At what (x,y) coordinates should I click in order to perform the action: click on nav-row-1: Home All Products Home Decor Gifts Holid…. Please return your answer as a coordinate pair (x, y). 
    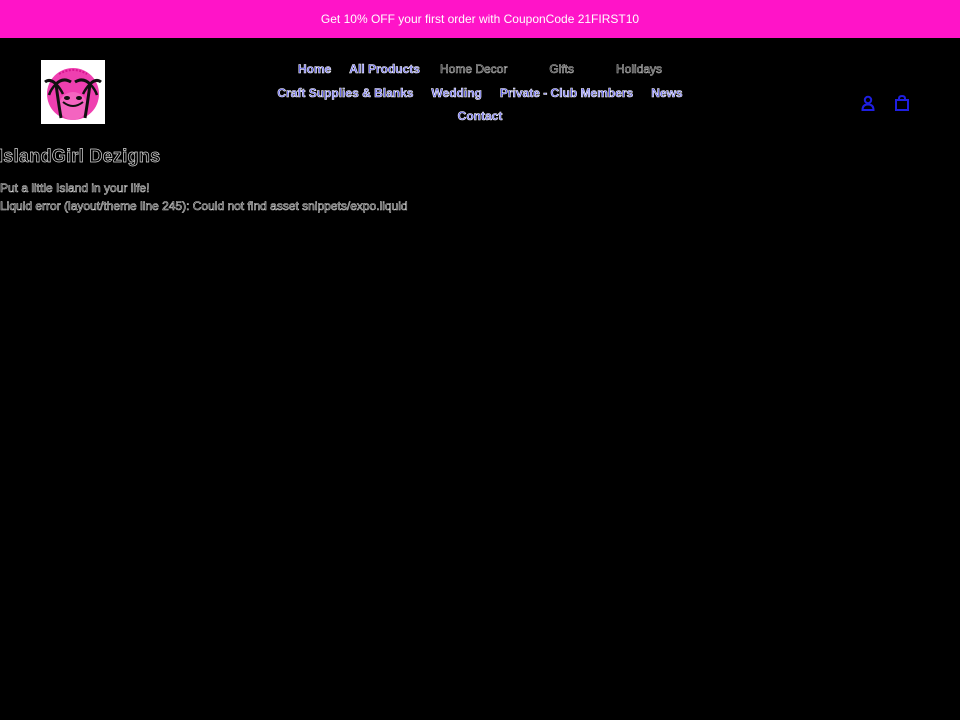
    Looking at the image, I should click on (480, 69).